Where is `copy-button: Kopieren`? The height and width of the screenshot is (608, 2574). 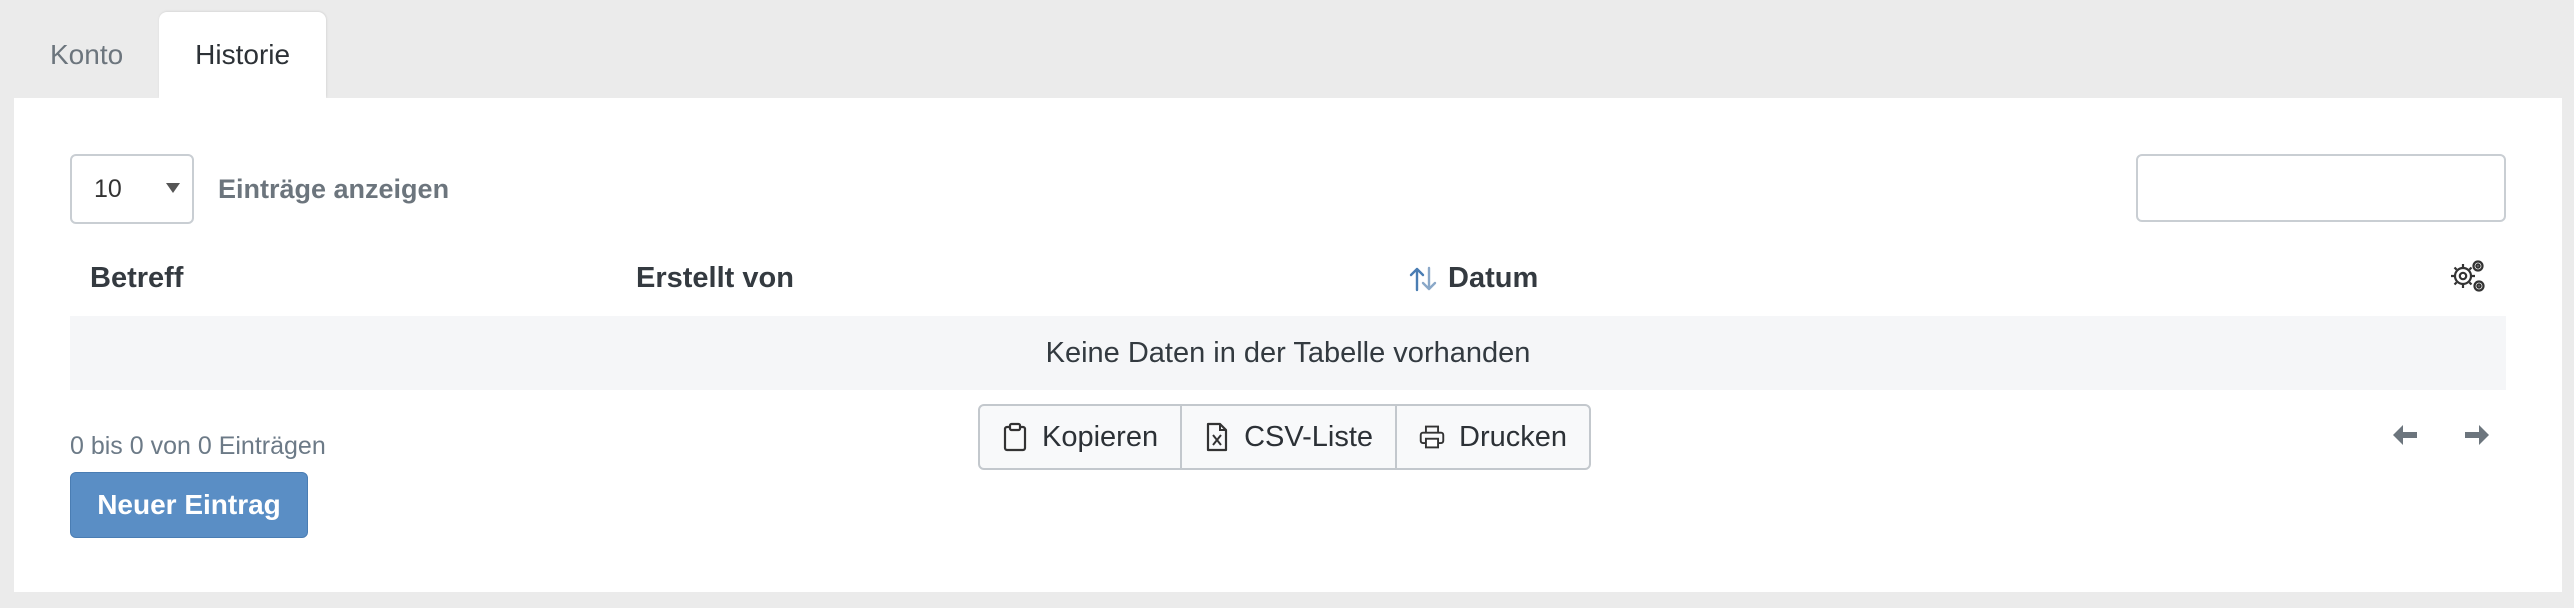
copy-button: Kopieren is located at coordinates (1081, 437).